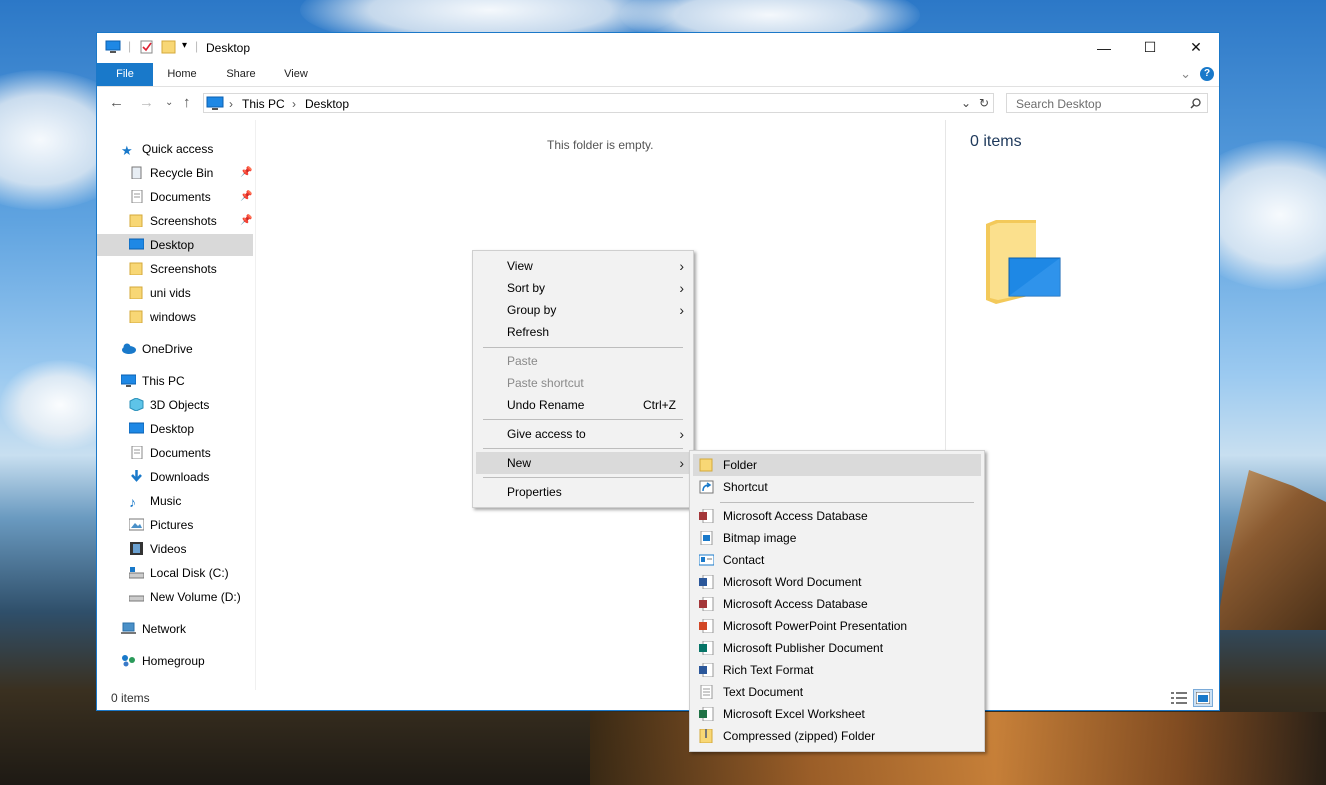 The width and height of the screenshot is (1326, 785). I want to click on address-dropdown-icon: ⌄, so click(966, 103).